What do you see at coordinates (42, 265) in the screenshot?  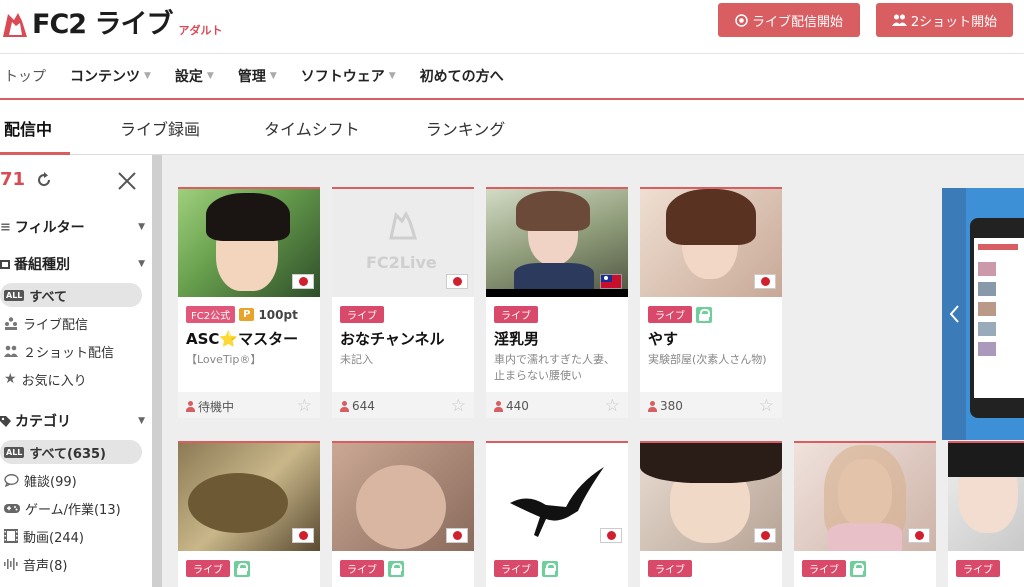 I see `program-type-label: 番組種別` at bounding box center [42, 265].